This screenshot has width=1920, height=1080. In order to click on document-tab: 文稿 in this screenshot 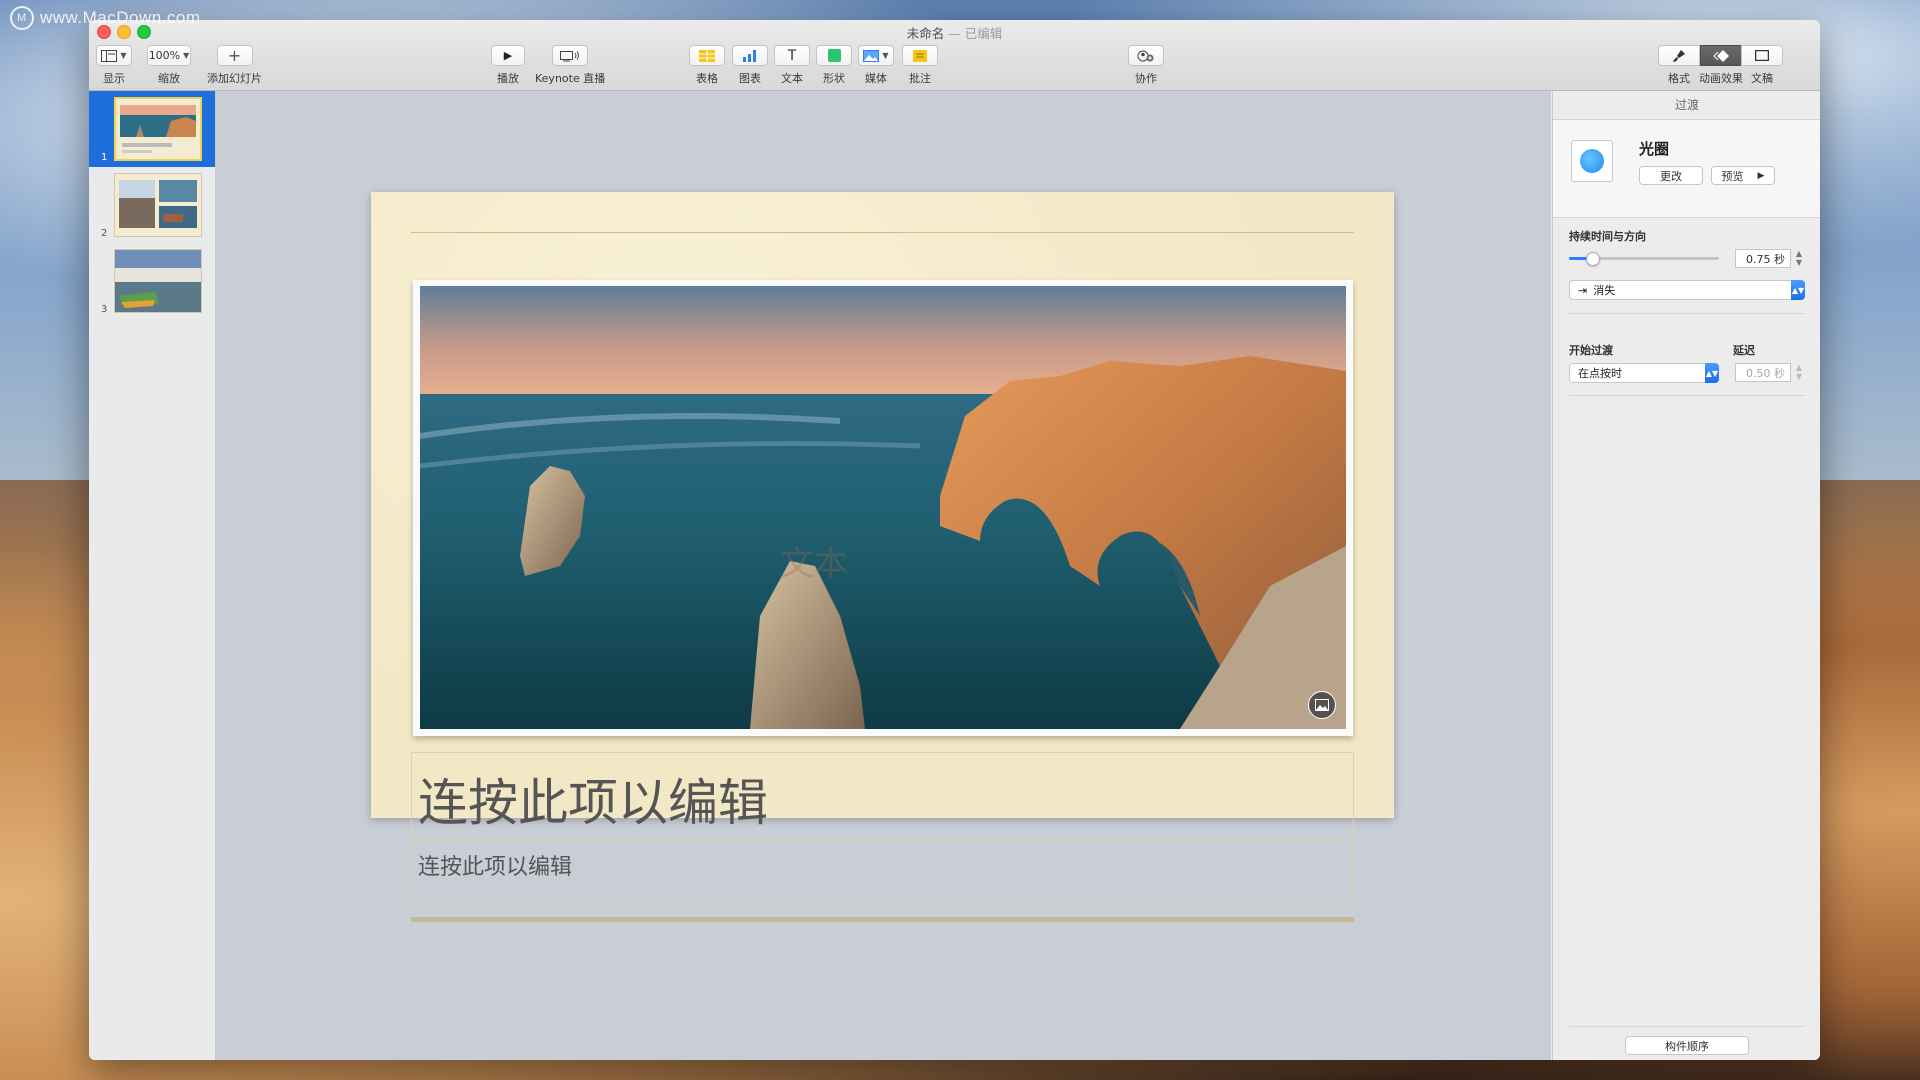, I will do `click(1762, 65)`.